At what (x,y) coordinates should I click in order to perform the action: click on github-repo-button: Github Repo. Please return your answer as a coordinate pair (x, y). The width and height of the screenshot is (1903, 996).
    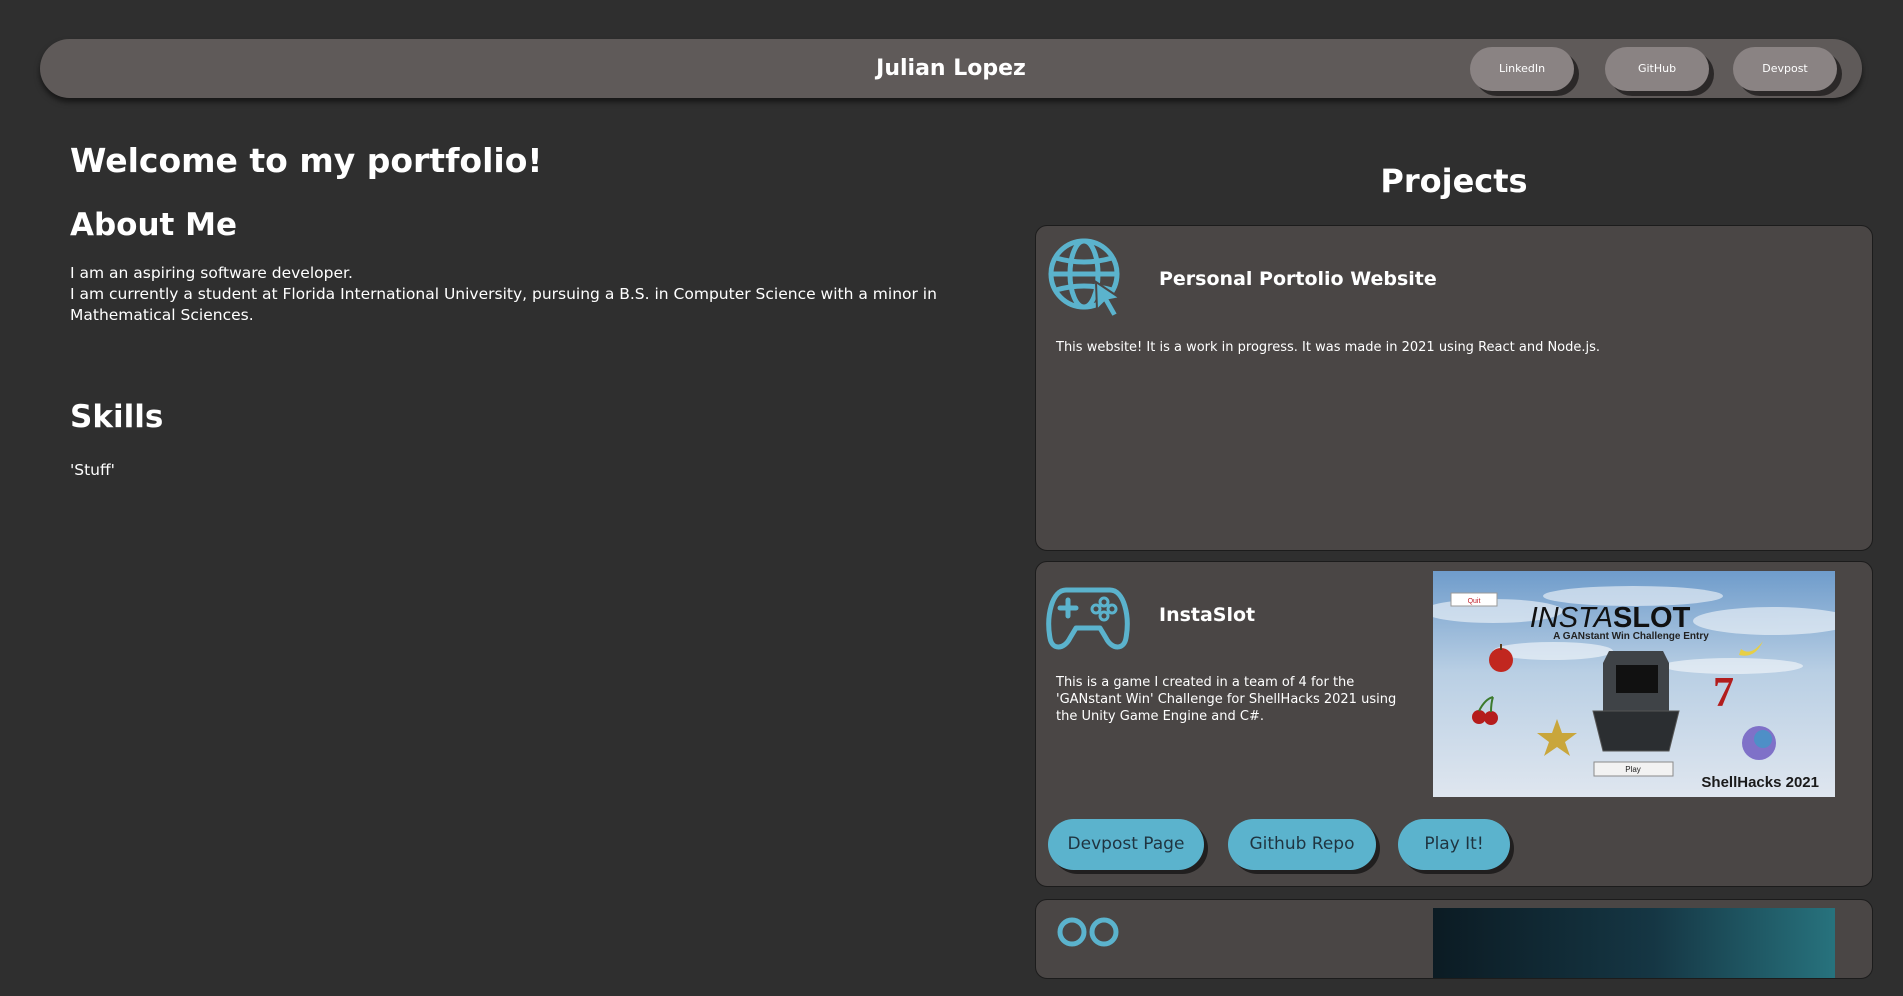
    Looking at the image, I should click on (1302, 844).